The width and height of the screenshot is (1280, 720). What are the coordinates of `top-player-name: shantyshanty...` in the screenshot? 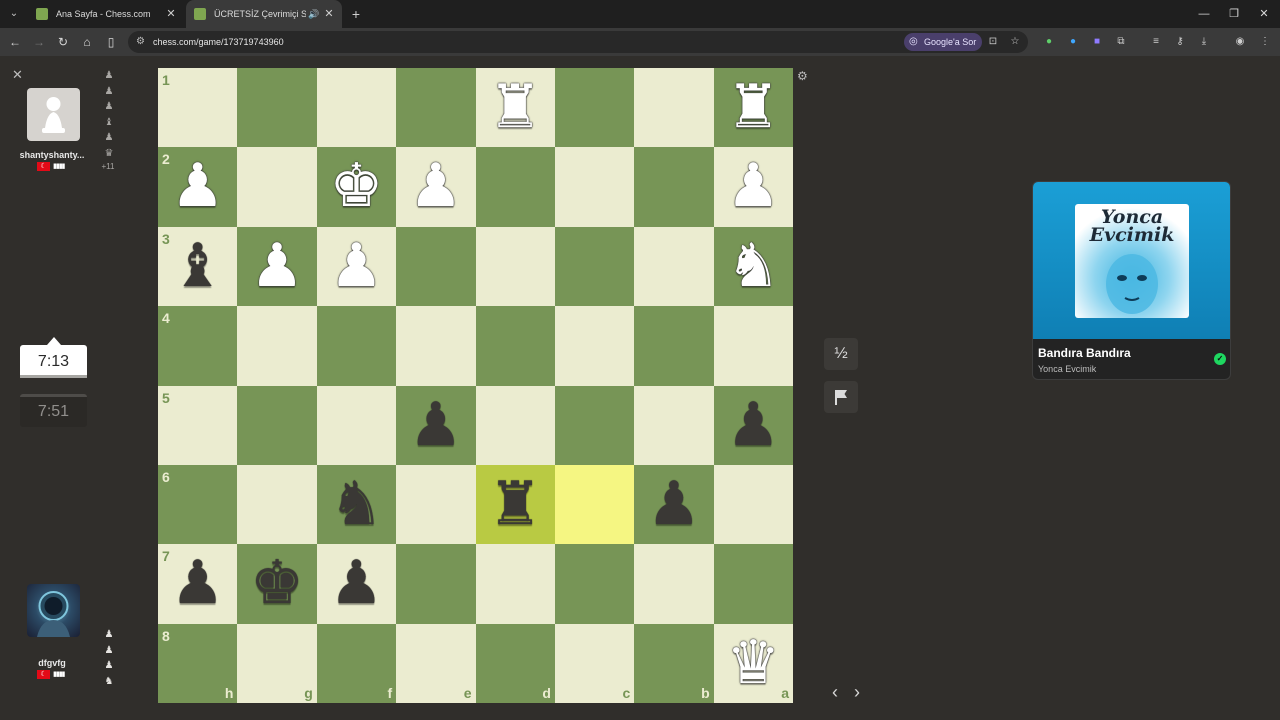 It's located at (52, 155).